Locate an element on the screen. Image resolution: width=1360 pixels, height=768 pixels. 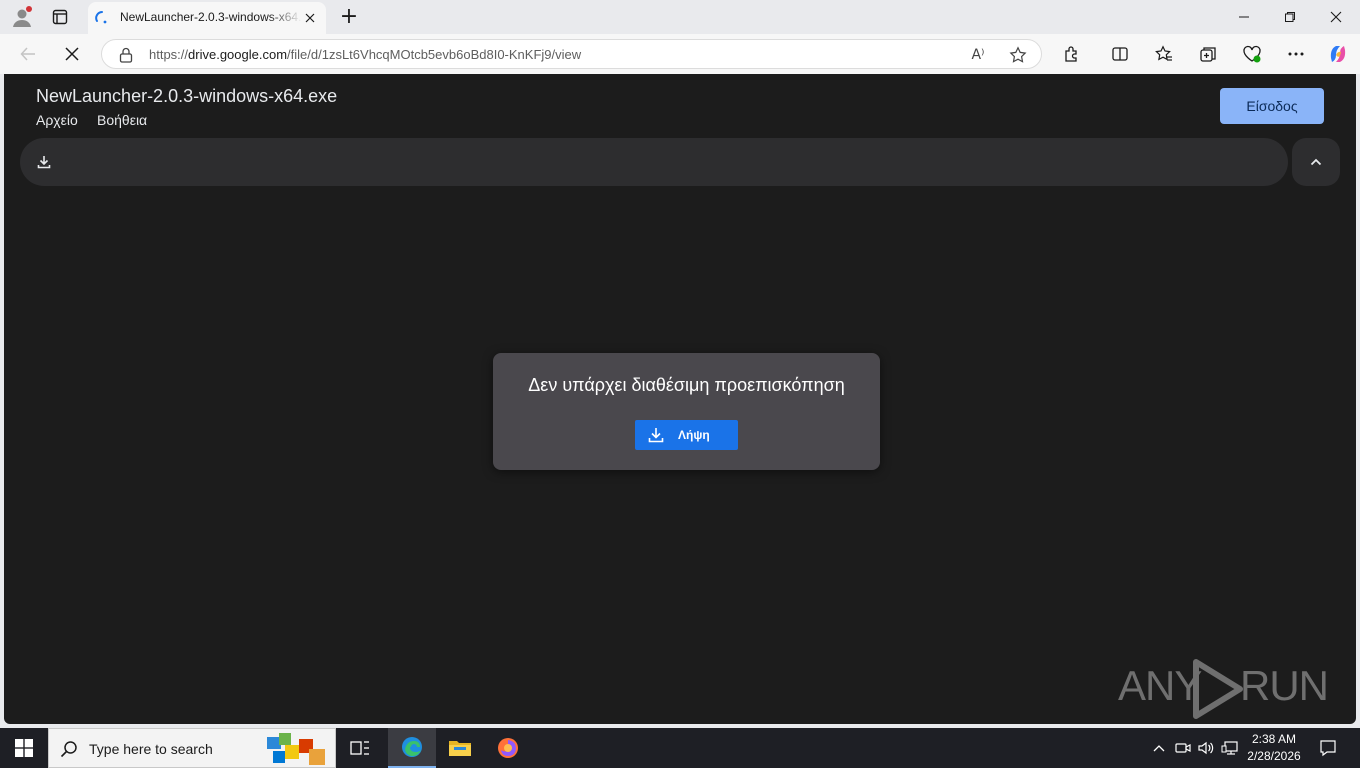
watermark-right: RUN is located at coordinates (1284, 685).